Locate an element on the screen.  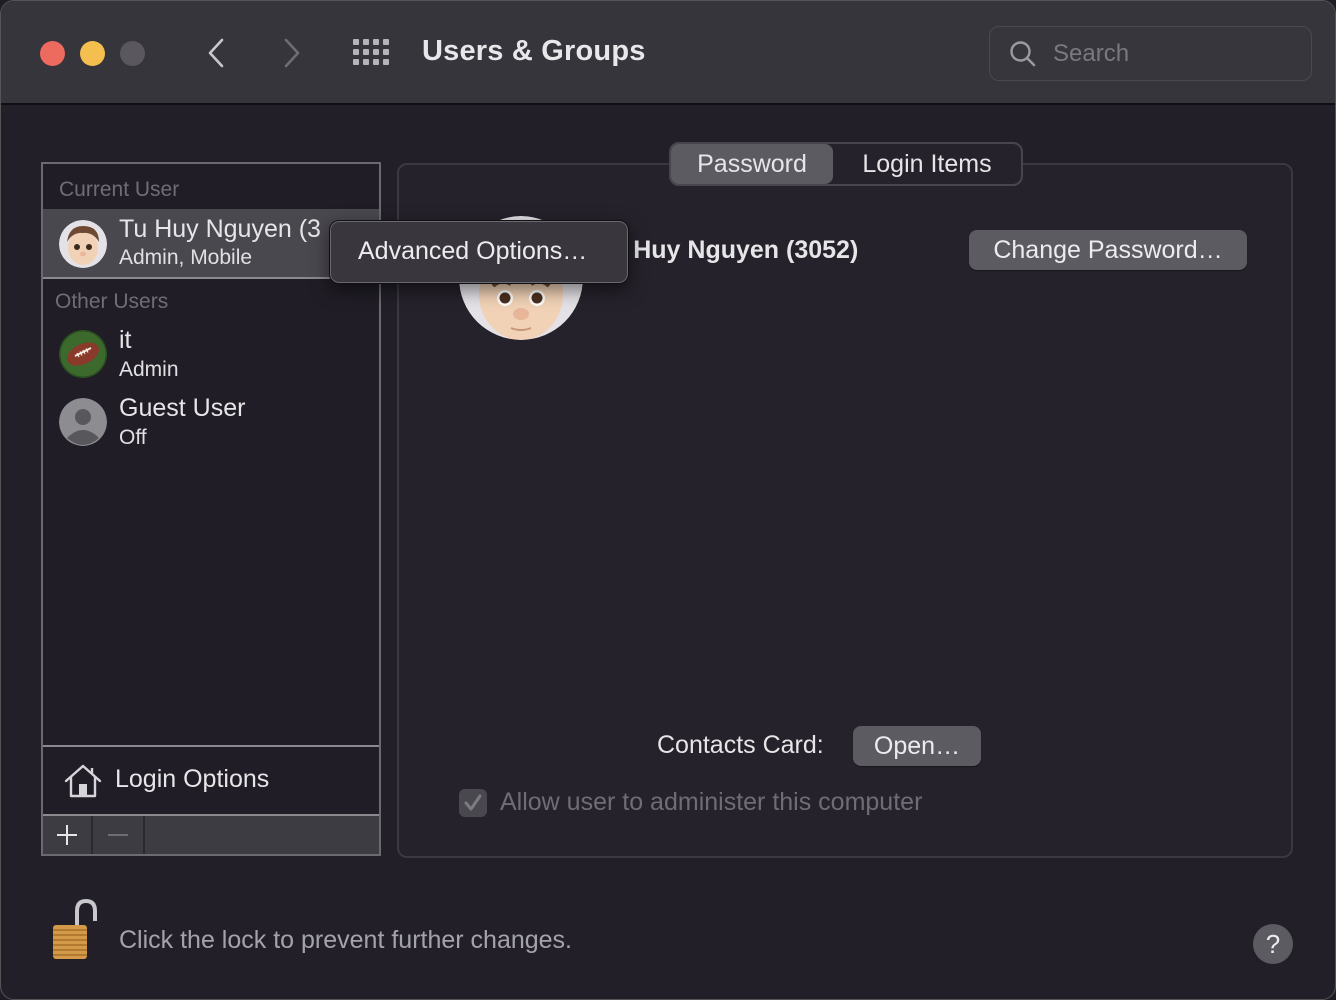
chevron-left-icon is located at coordinates (216, 53).